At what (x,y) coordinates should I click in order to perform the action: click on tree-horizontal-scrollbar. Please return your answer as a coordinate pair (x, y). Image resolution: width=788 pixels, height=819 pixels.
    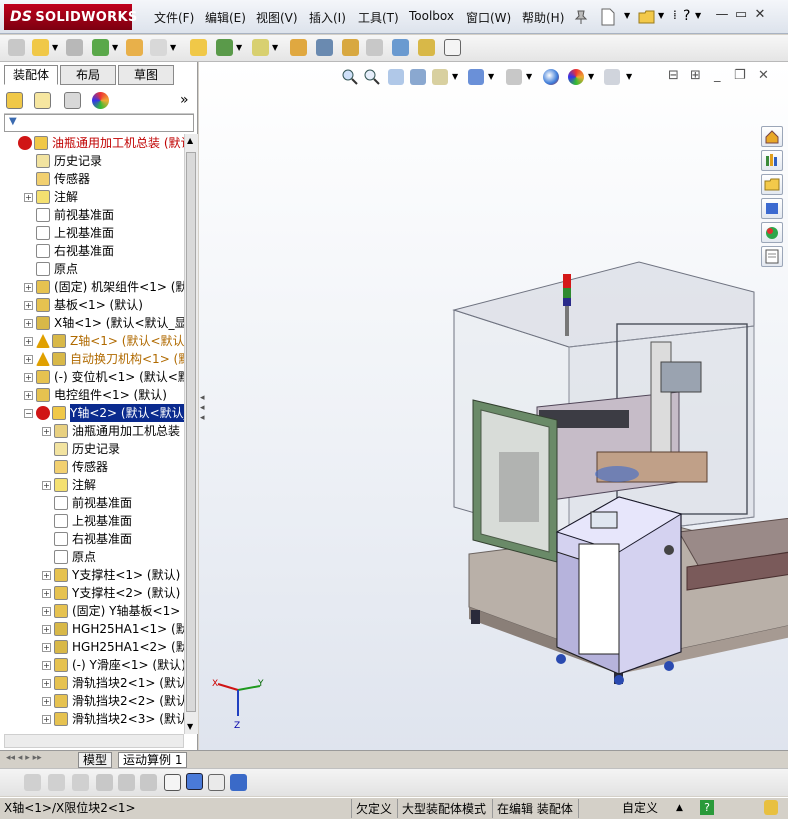
    Looking at the image, I should click on (94, 741).